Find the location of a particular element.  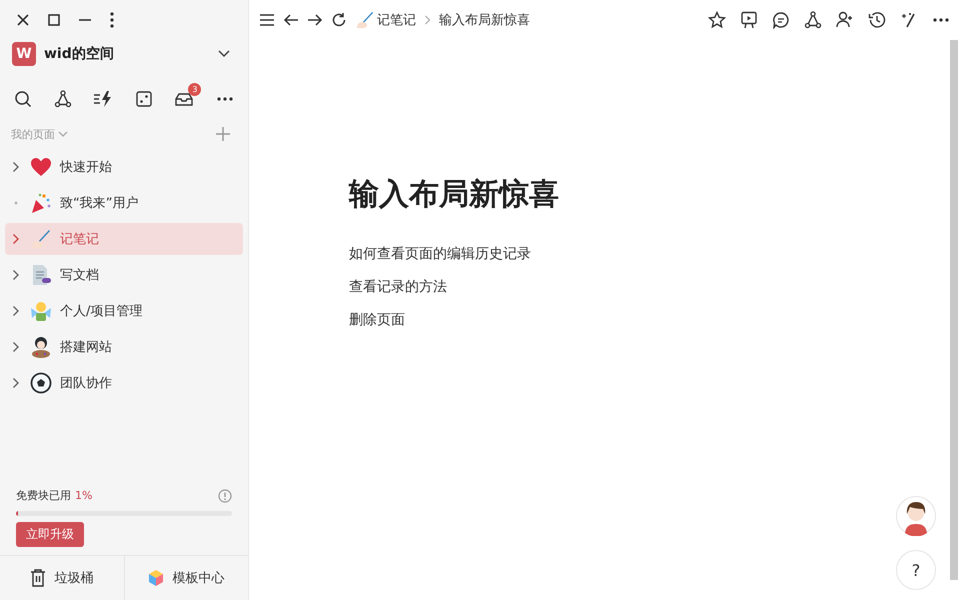

page-title: 搭建网站 is located at coordinates (86, 347).